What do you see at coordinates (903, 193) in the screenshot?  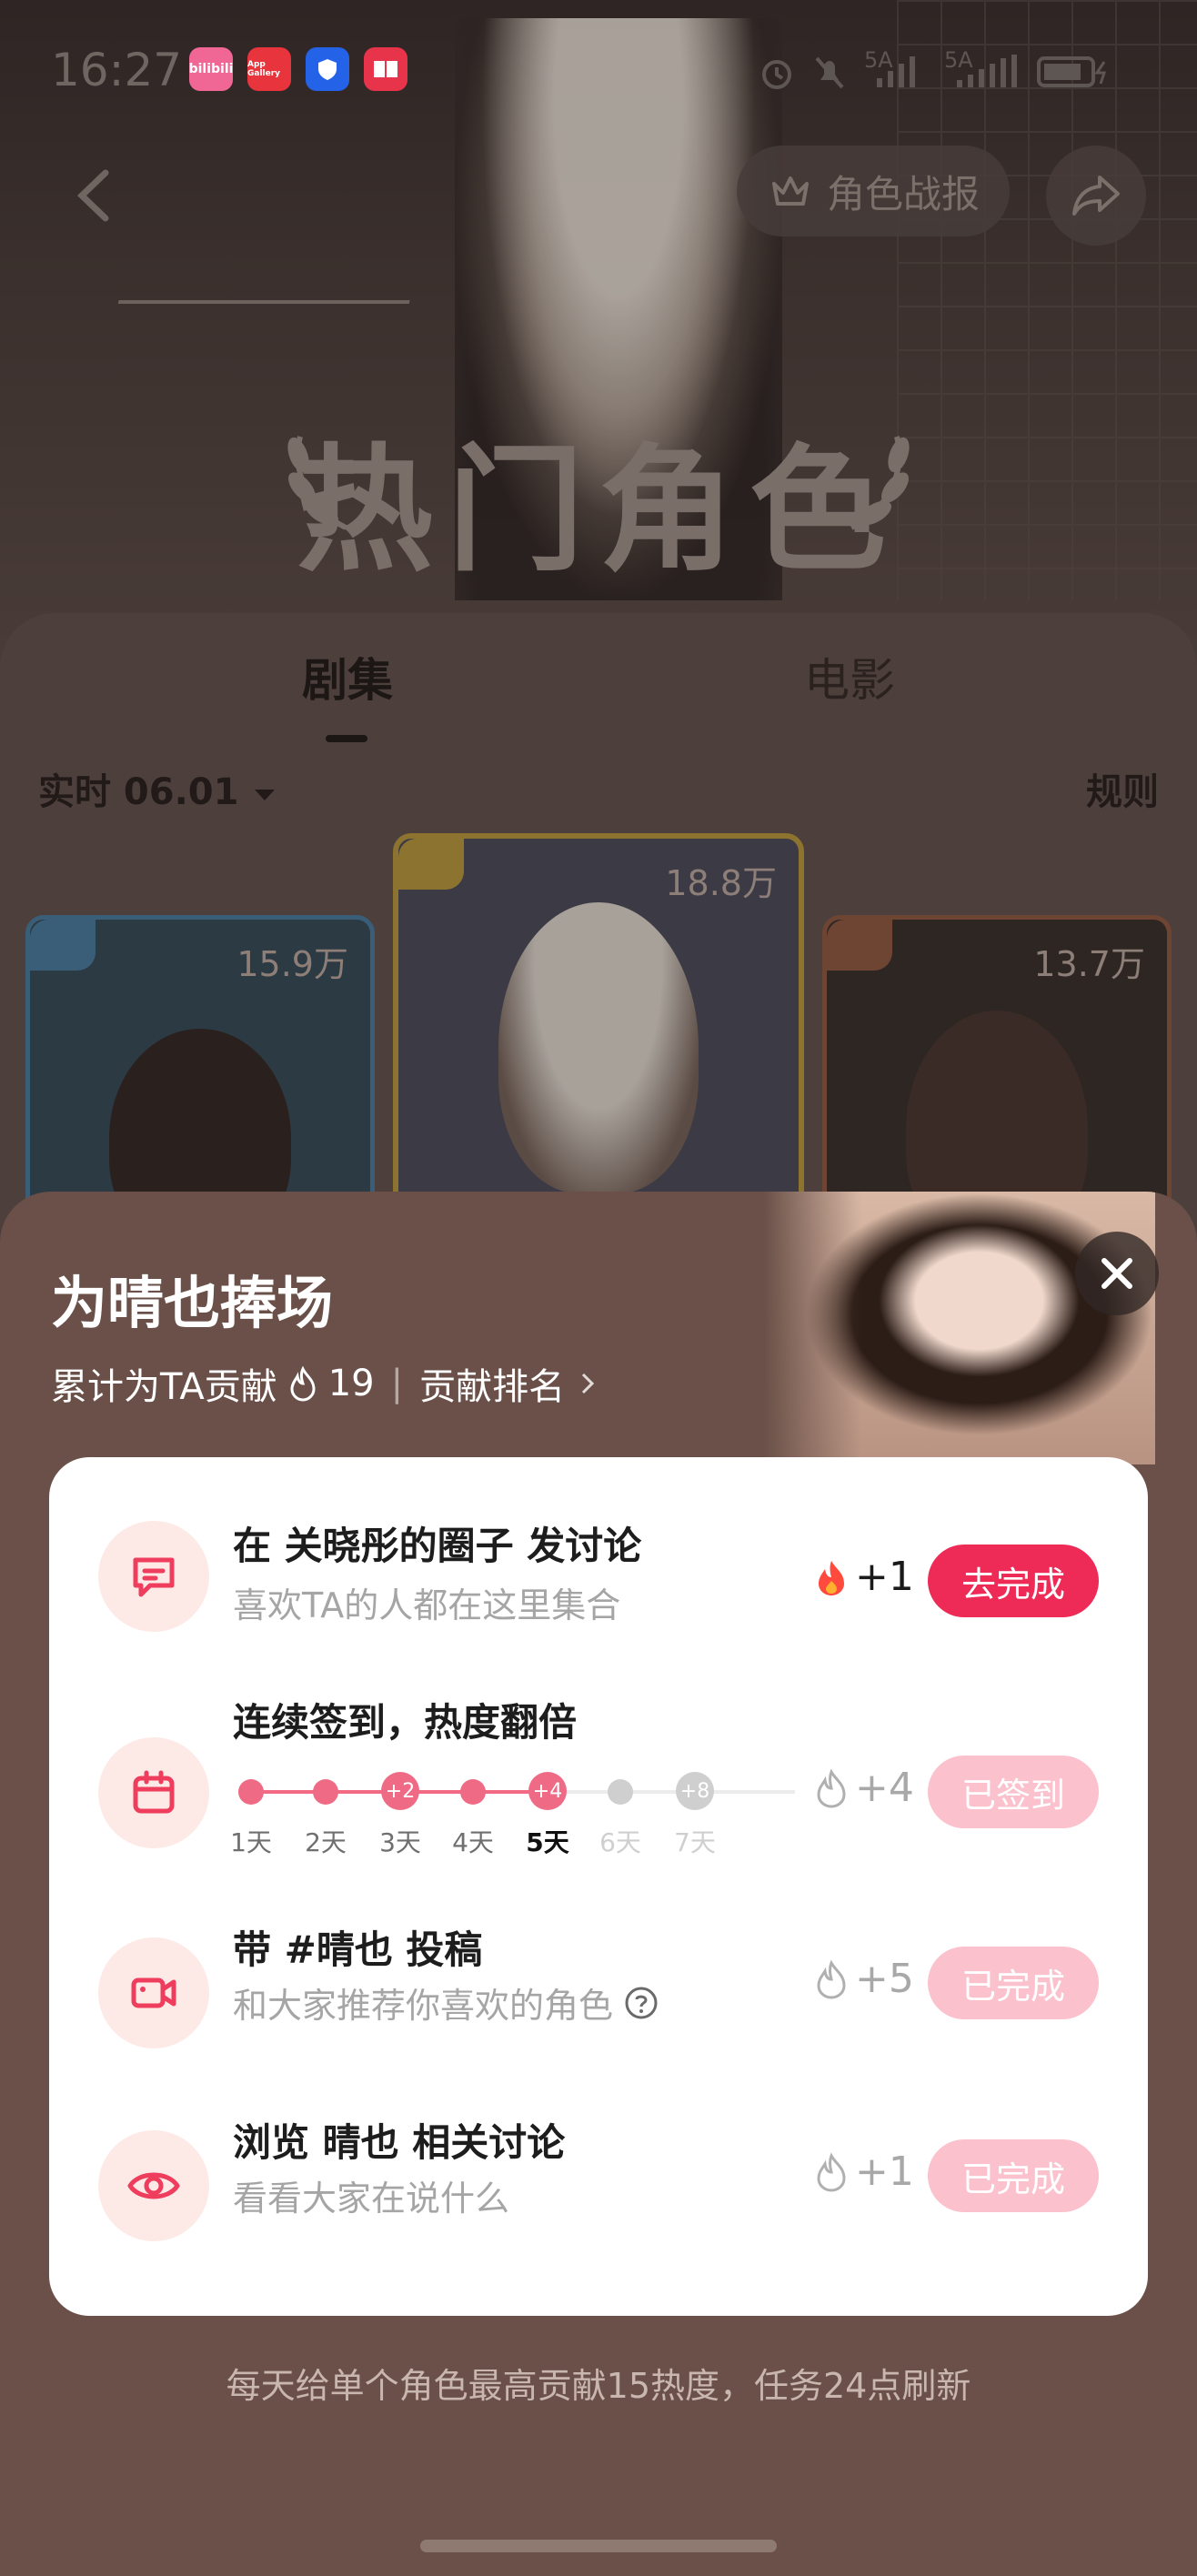 I see `character-report-label: 角色战报` at bounding box center [903, 193].